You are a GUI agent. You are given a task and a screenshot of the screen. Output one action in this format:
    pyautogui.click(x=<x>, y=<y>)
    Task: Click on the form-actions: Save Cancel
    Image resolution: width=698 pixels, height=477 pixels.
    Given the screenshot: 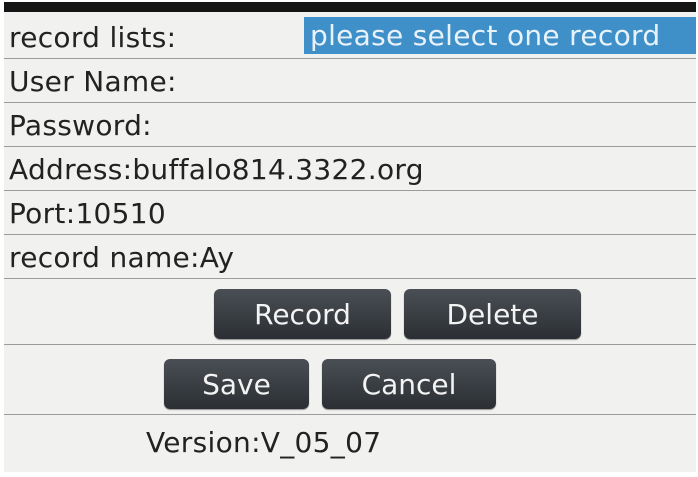 What is the action you would take?
    pyautogui.click(x=350, y=380)
    